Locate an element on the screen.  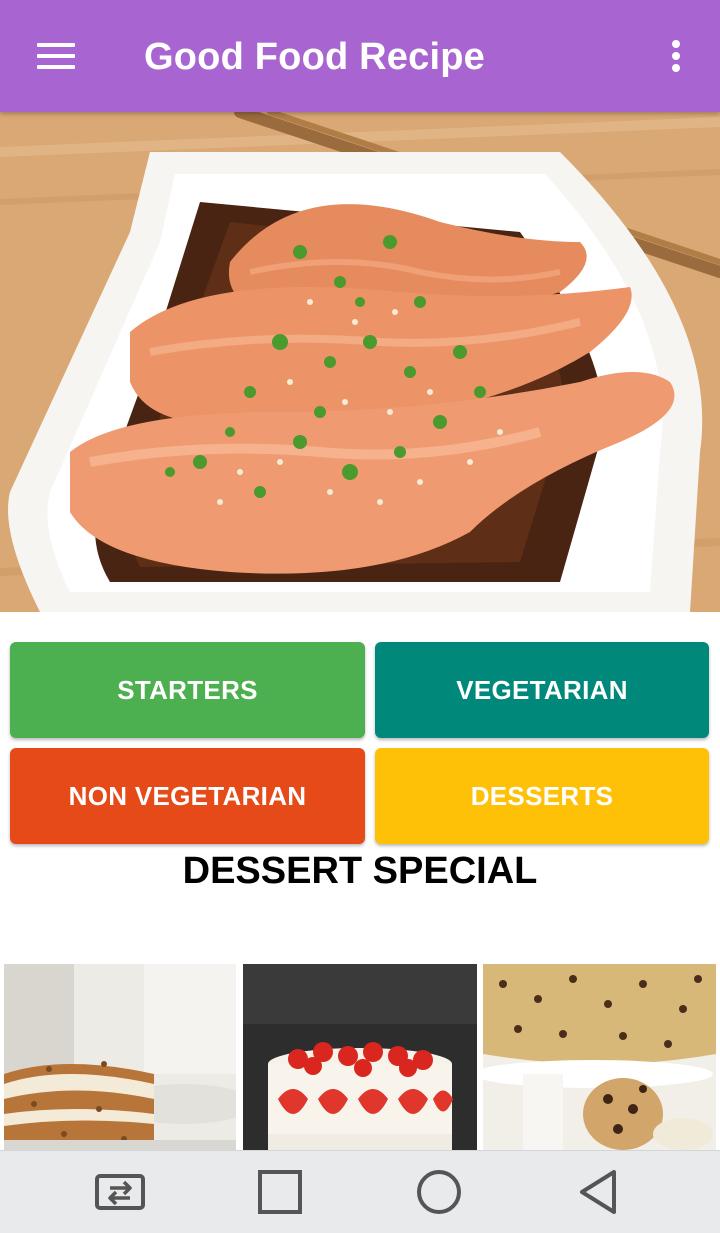
app-bar: Good Food Recipe is located at coordinates (360, 56).